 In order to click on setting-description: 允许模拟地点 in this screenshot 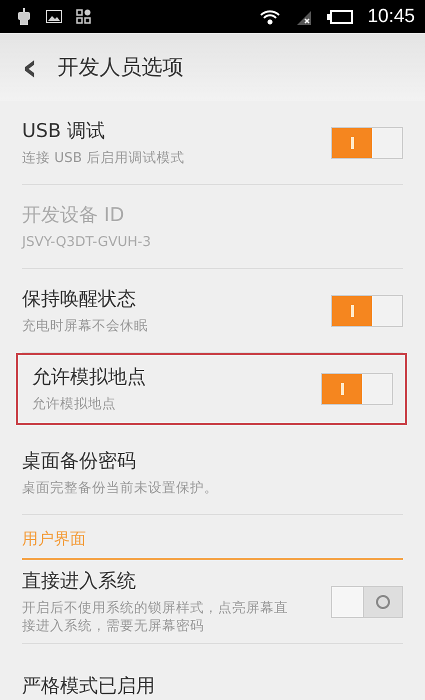, I will do `click(74, 405)`.